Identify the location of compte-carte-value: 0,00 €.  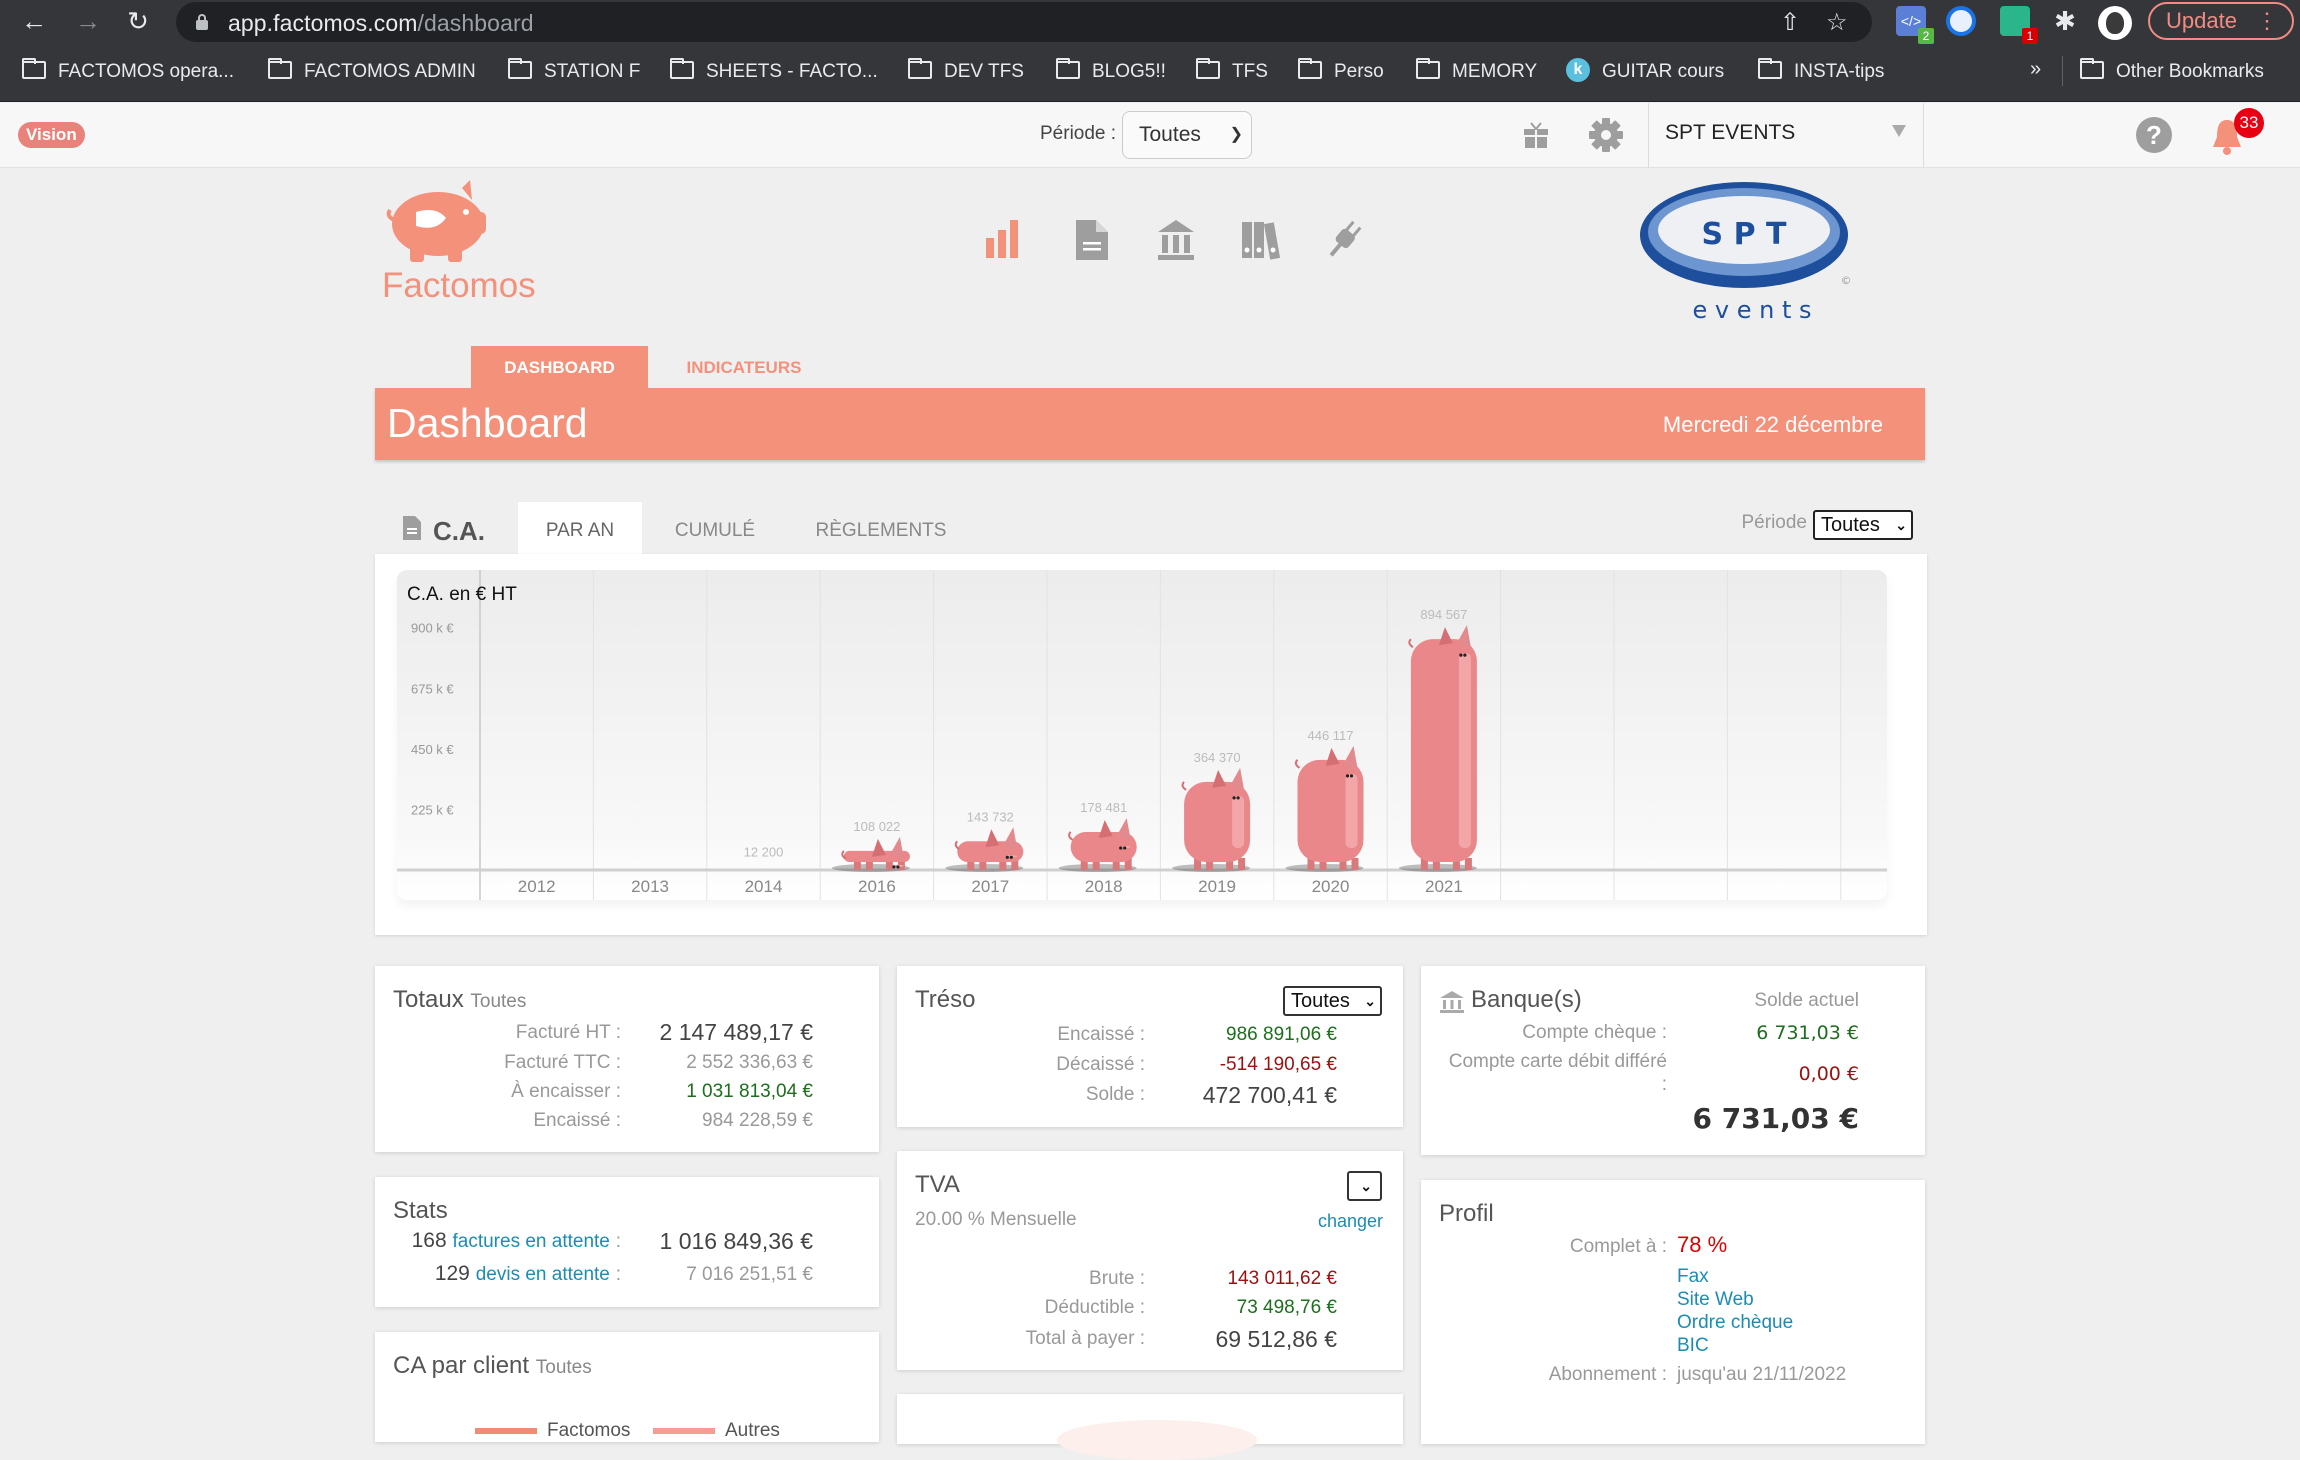
(1829, 1074).